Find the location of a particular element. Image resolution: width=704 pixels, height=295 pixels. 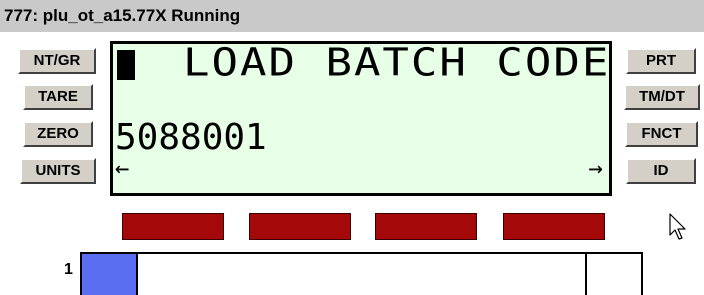

window-title: 777: plu_ot_a15.77X Running is located at coordinates (352, 16).